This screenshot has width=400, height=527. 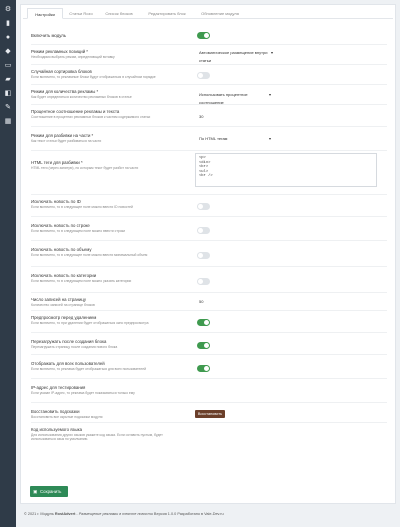 I want to click on save-button: ▣ Сохранить, so click(x=49, y=491).